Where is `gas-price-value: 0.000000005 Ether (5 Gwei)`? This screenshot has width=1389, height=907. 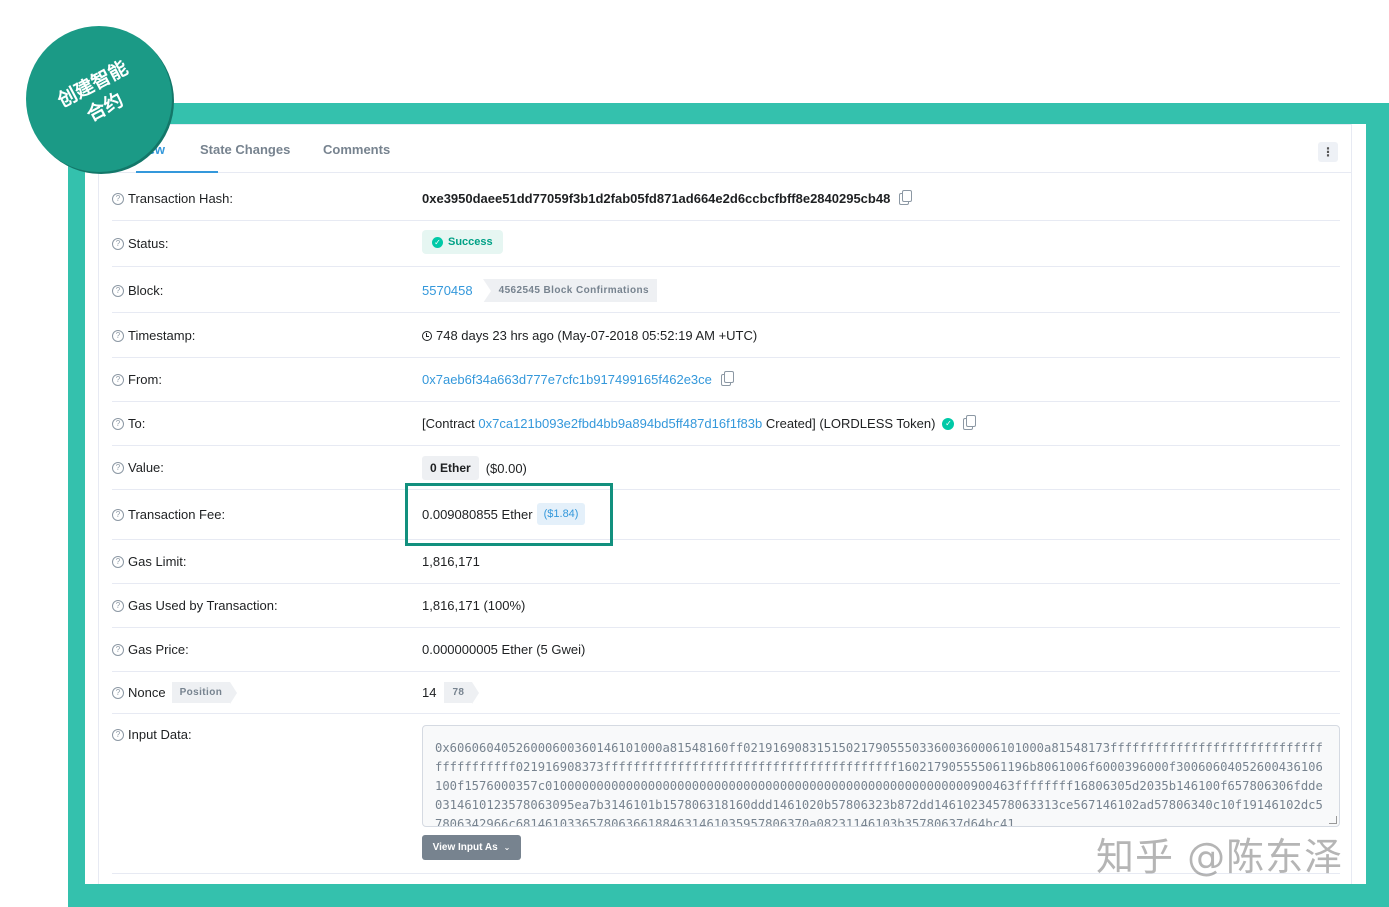
gas-price-value: 0.000000005 Ether (5 Gwei) is located at coordinates (504, 649).